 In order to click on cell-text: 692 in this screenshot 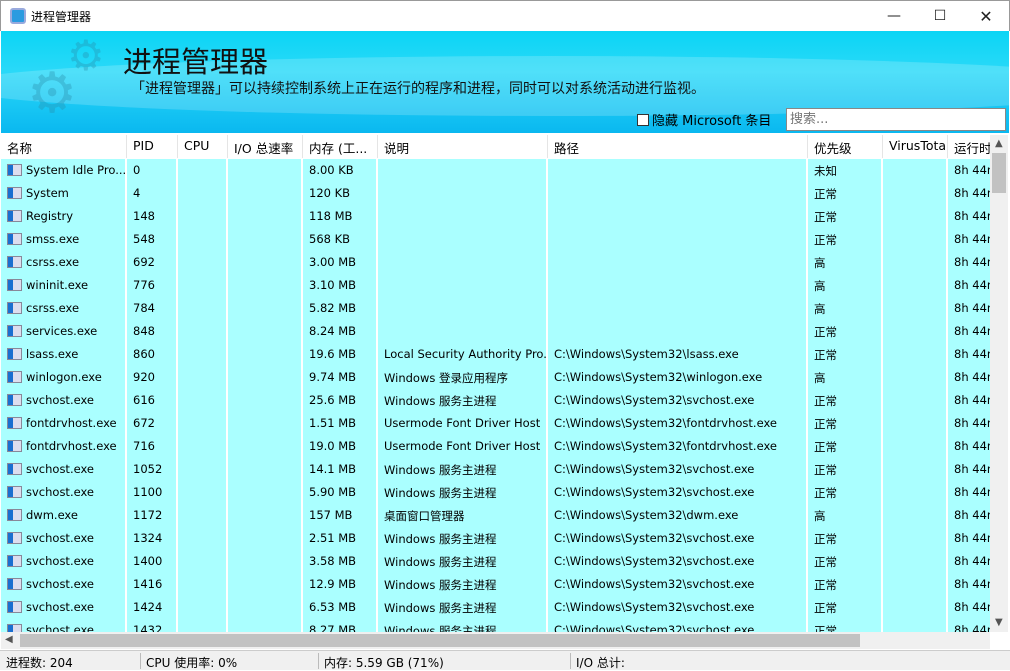, I will do `click(144, 262)`.